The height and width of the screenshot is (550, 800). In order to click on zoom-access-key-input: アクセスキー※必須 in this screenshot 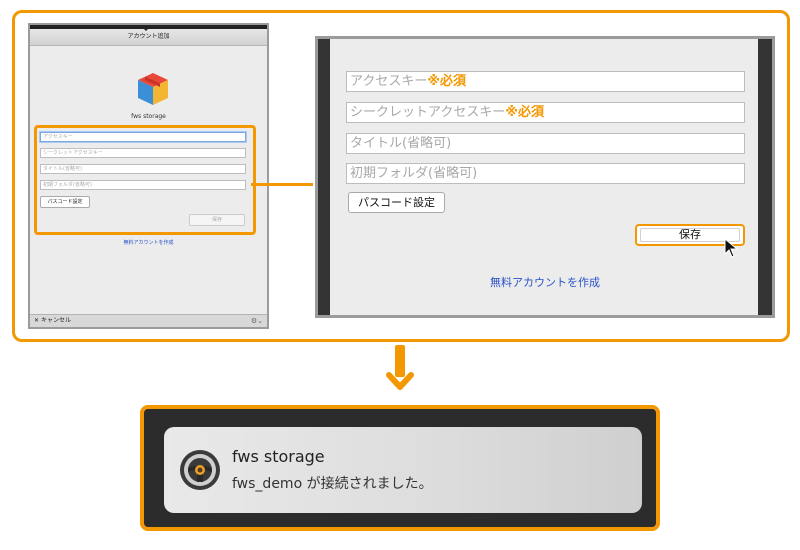, I will do `click(545, 81)`.